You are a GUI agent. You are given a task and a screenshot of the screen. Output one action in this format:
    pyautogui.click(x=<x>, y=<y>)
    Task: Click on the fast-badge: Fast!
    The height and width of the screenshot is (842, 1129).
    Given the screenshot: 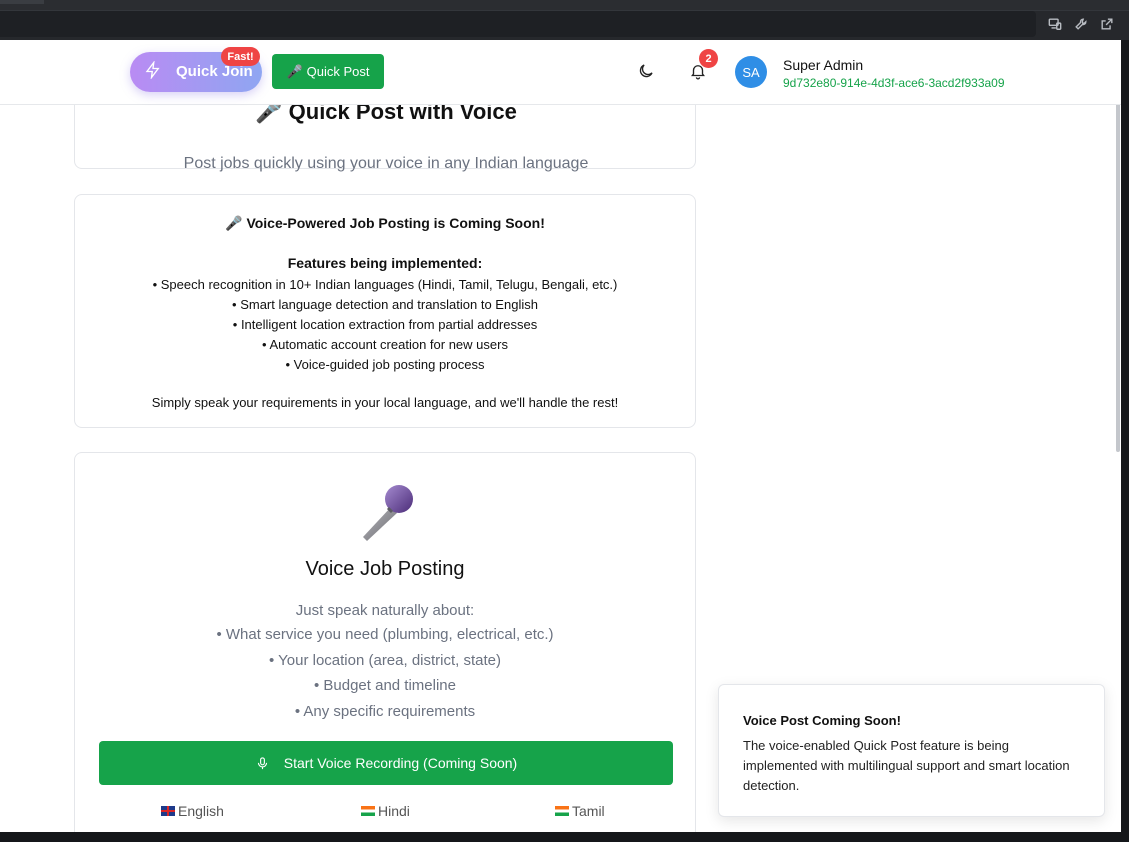 What is the action you would take?
    pyautogui.click(x=240, y=56)
    